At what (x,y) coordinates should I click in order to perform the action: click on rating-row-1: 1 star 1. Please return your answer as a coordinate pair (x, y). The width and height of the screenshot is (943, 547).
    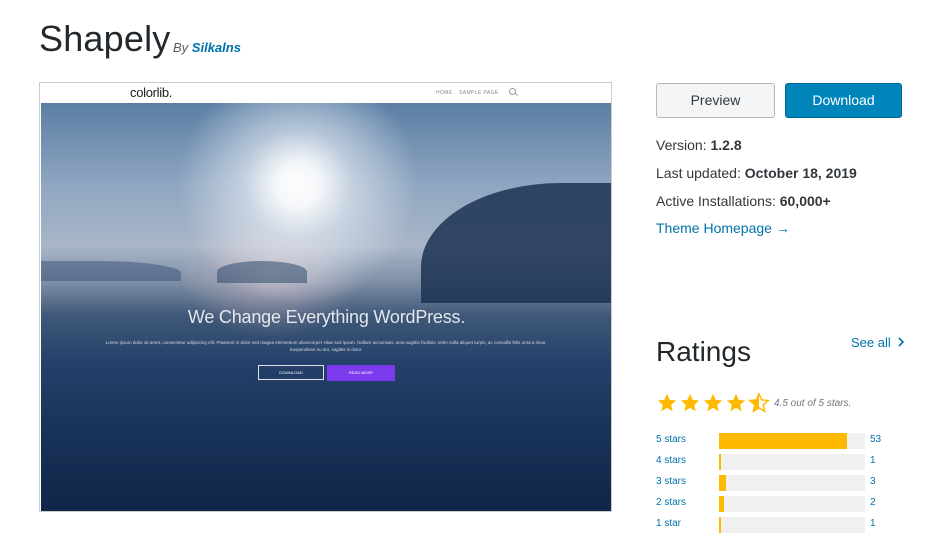
    Looking at the image, I should click on (776, 525).